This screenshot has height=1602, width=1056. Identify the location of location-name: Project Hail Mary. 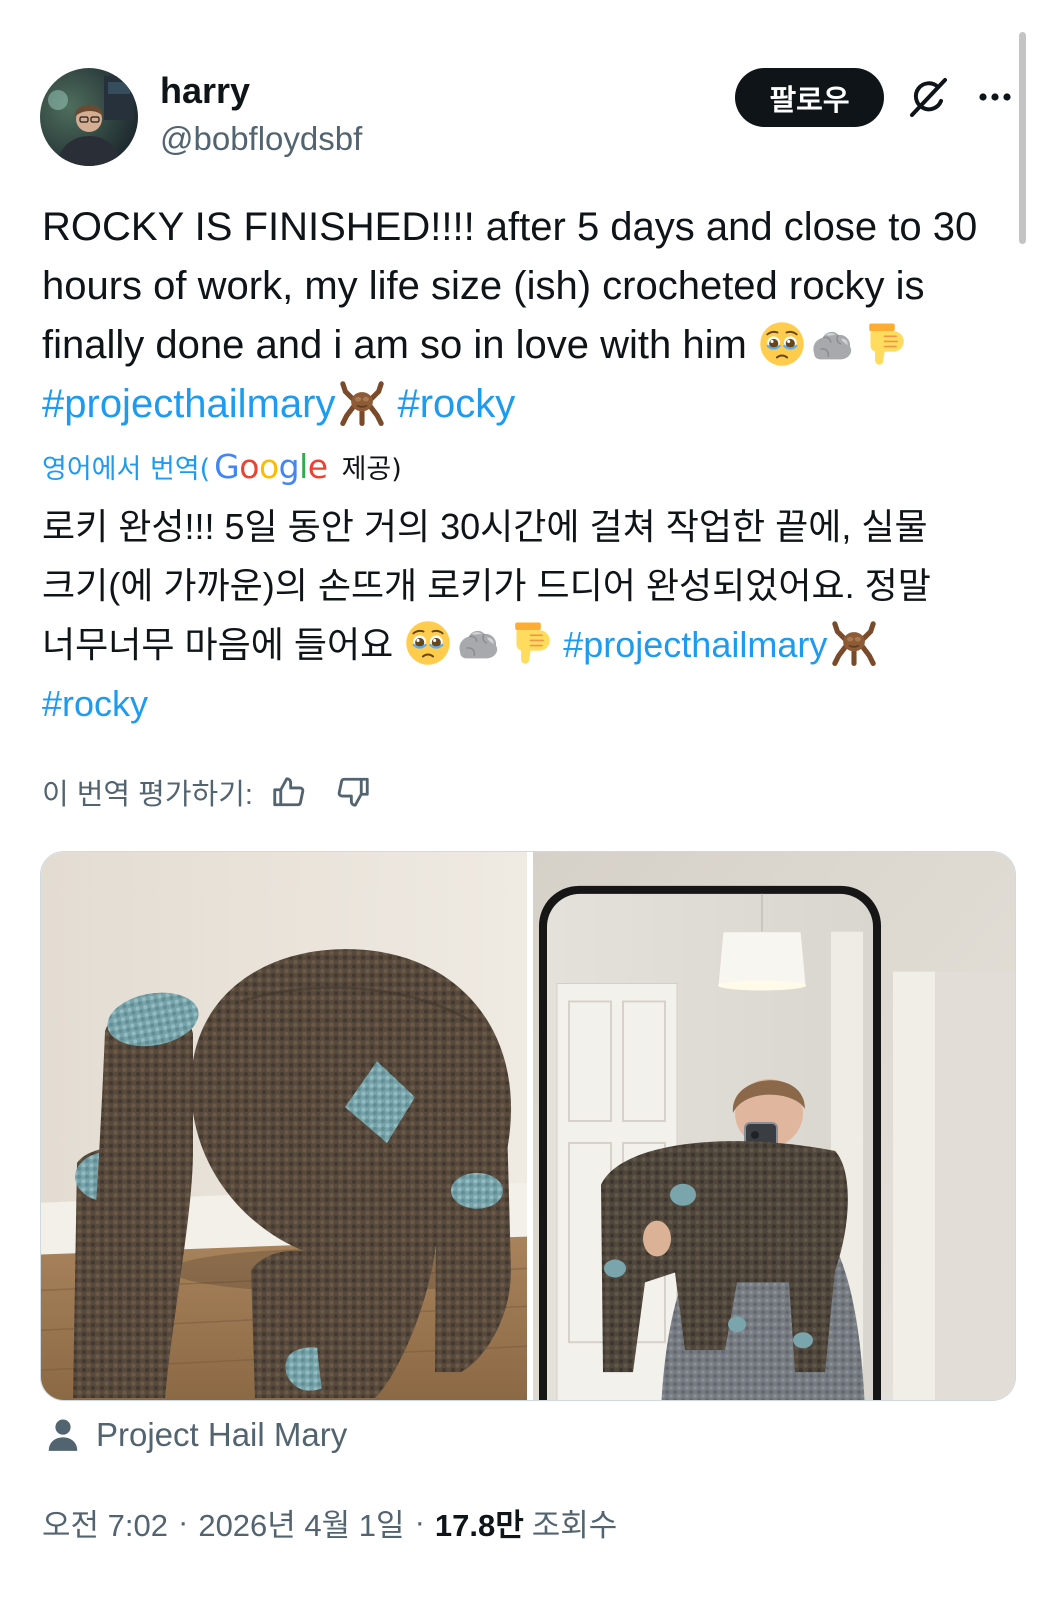
(222, 1434).